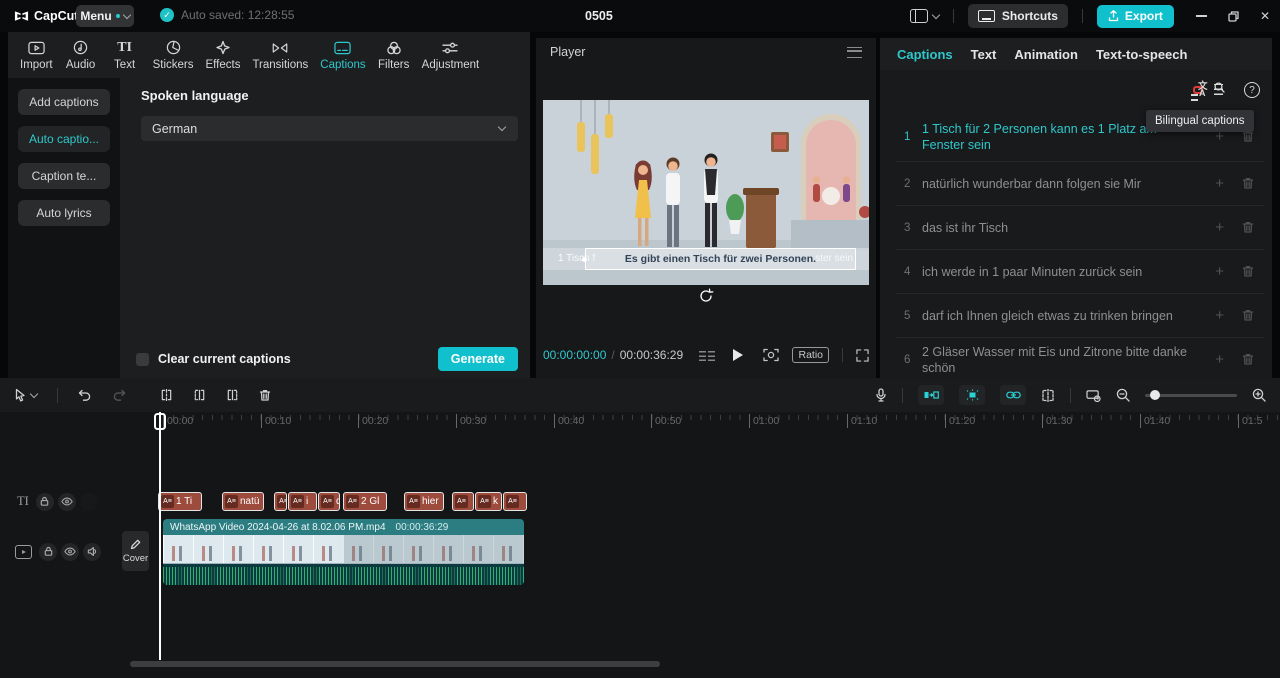 This screenshot has width=1280, height=678. What do you see at coordinates (651, 355) in the screenshot?
I see `total-duration: 00:00:36:29` at bounding box center [651, 355].